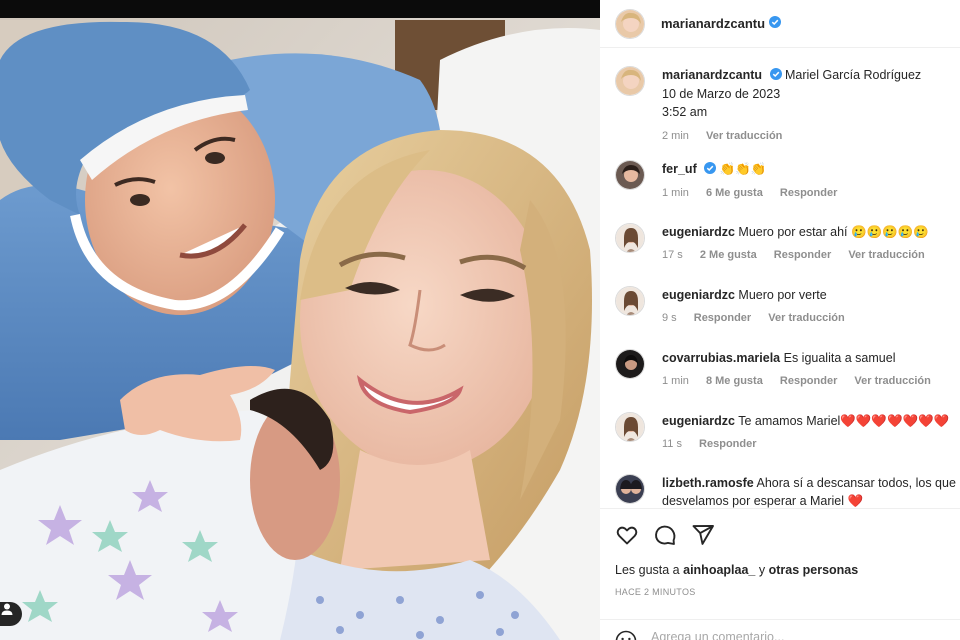 The image size is (960, 640). I want to click on comment-likes: 2 Me gusta, so click(728, 255).